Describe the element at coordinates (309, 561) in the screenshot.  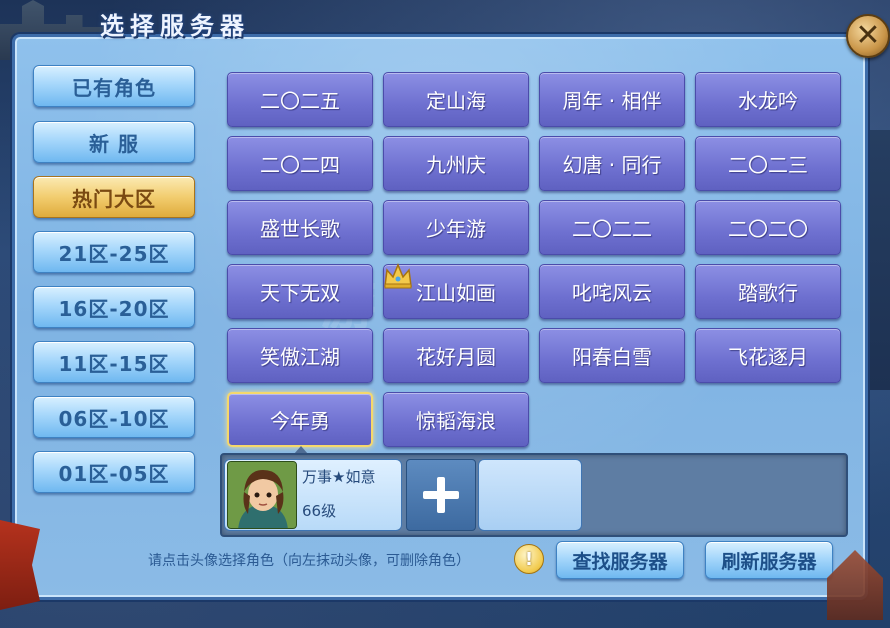
I see `hint-text: 请点击头像选择角色（向左抹动头像，可删除角色）` at that location.